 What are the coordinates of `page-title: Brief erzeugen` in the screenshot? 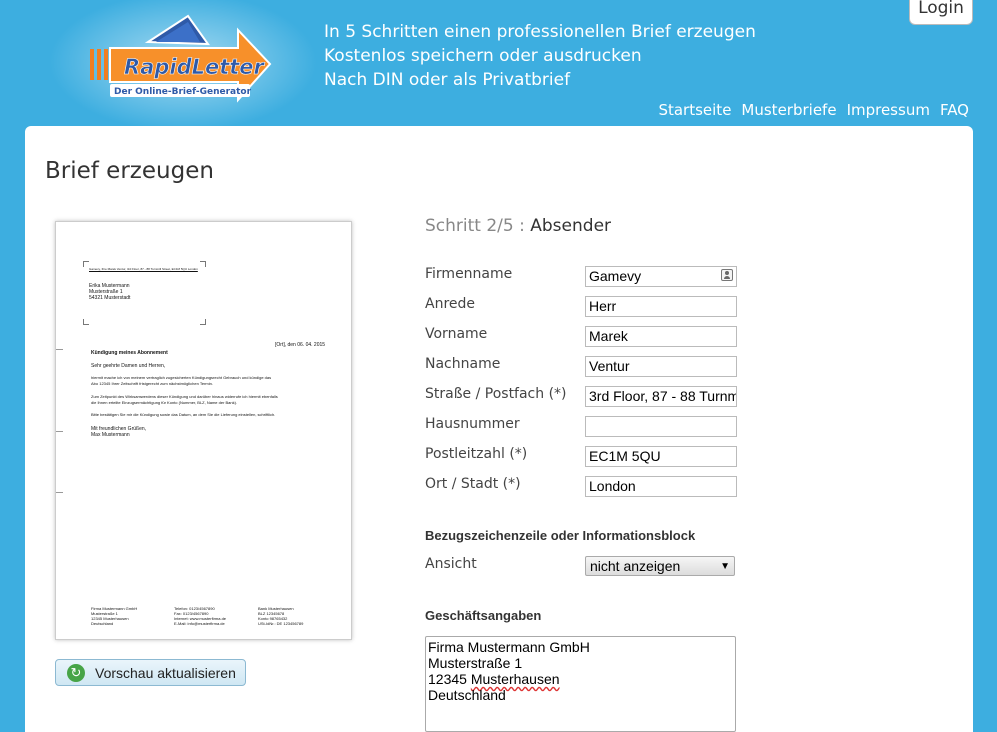 It's located at (129, 171).